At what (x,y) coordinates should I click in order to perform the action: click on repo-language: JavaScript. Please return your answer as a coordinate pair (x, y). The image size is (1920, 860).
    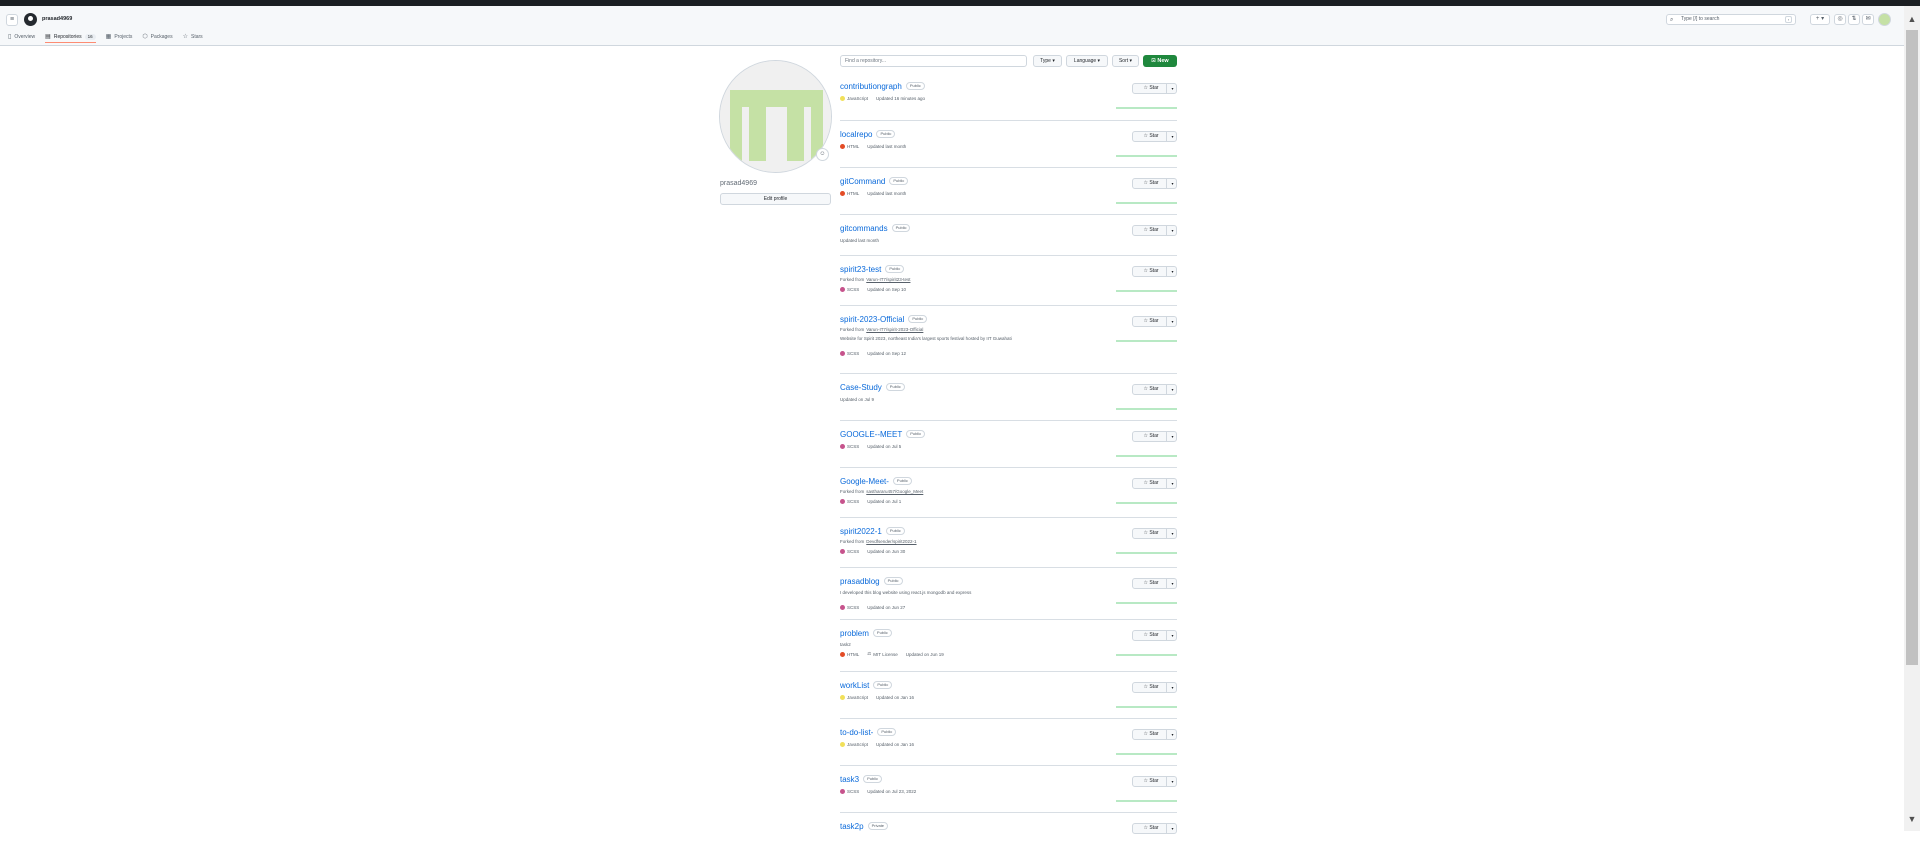
    Looking at the image, I should click on (858, 744).